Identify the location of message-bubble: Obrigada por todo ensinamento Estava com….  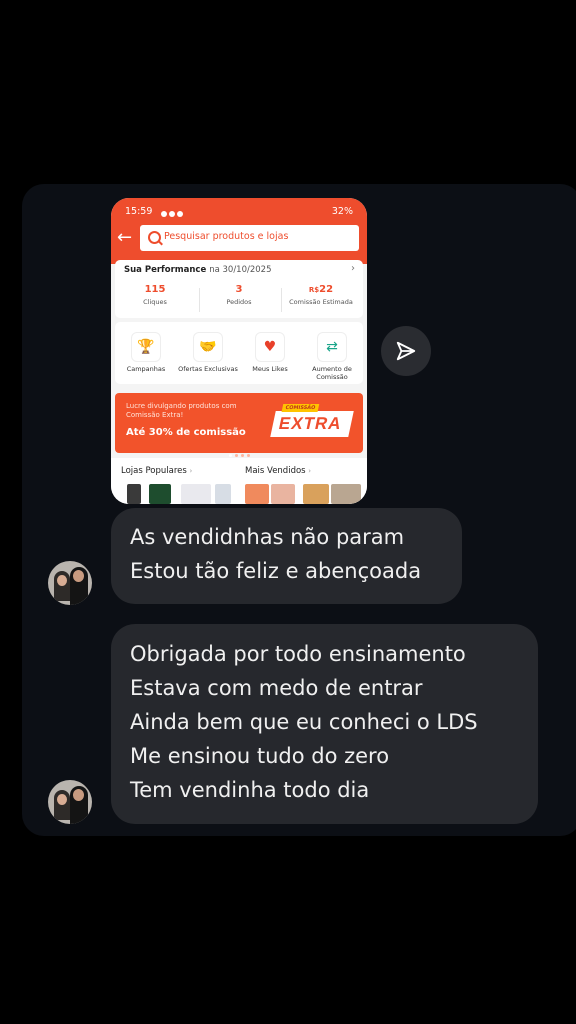
(324, 724).